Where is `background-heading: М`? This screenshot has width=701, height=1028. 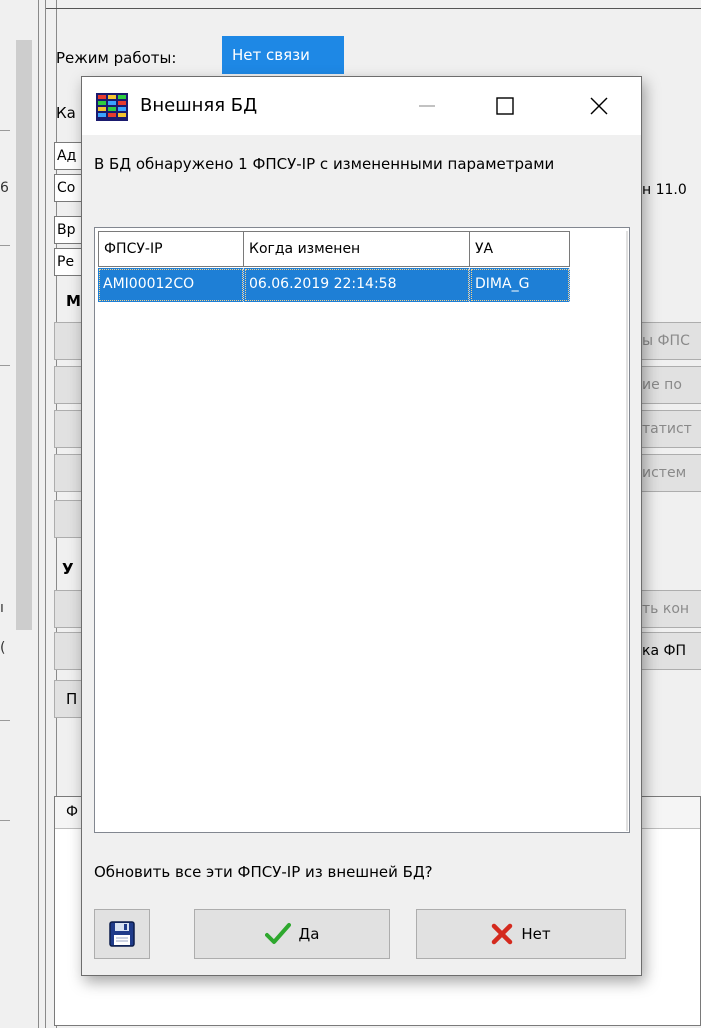 background-heading: М is located at coordinates (73, 301).